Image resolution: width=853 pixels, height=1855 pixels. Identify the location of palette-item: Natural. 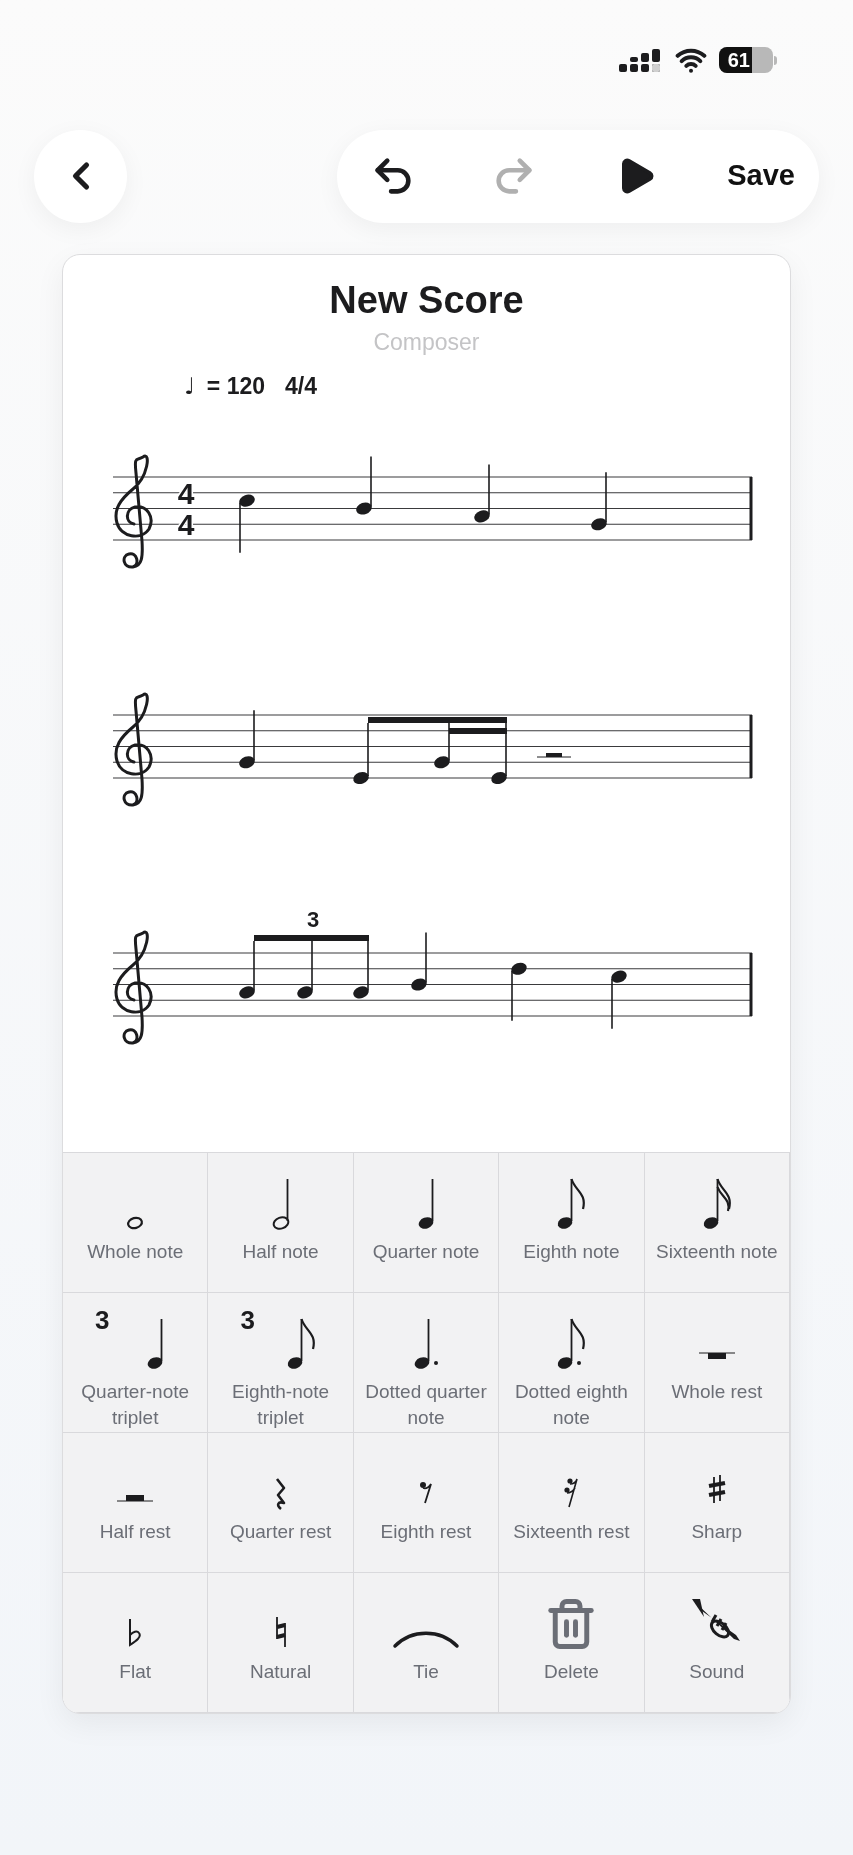
(281, 1643).